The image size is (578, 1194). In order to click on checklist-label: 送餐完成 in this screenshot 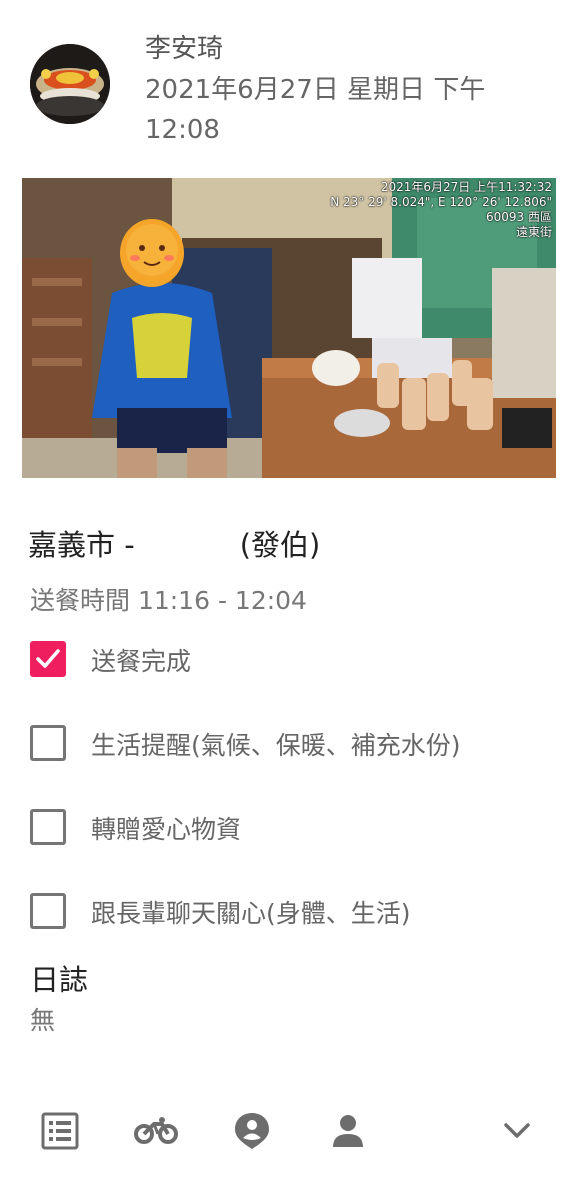, I will do `click(141, 661)`.